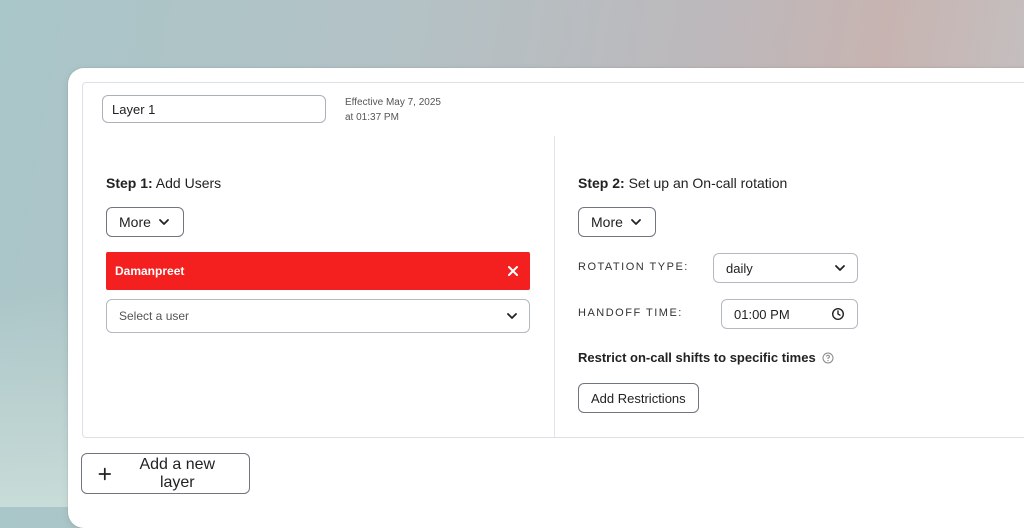  I want to click on user-select-placeholder: Select a user, so click(154, 316).